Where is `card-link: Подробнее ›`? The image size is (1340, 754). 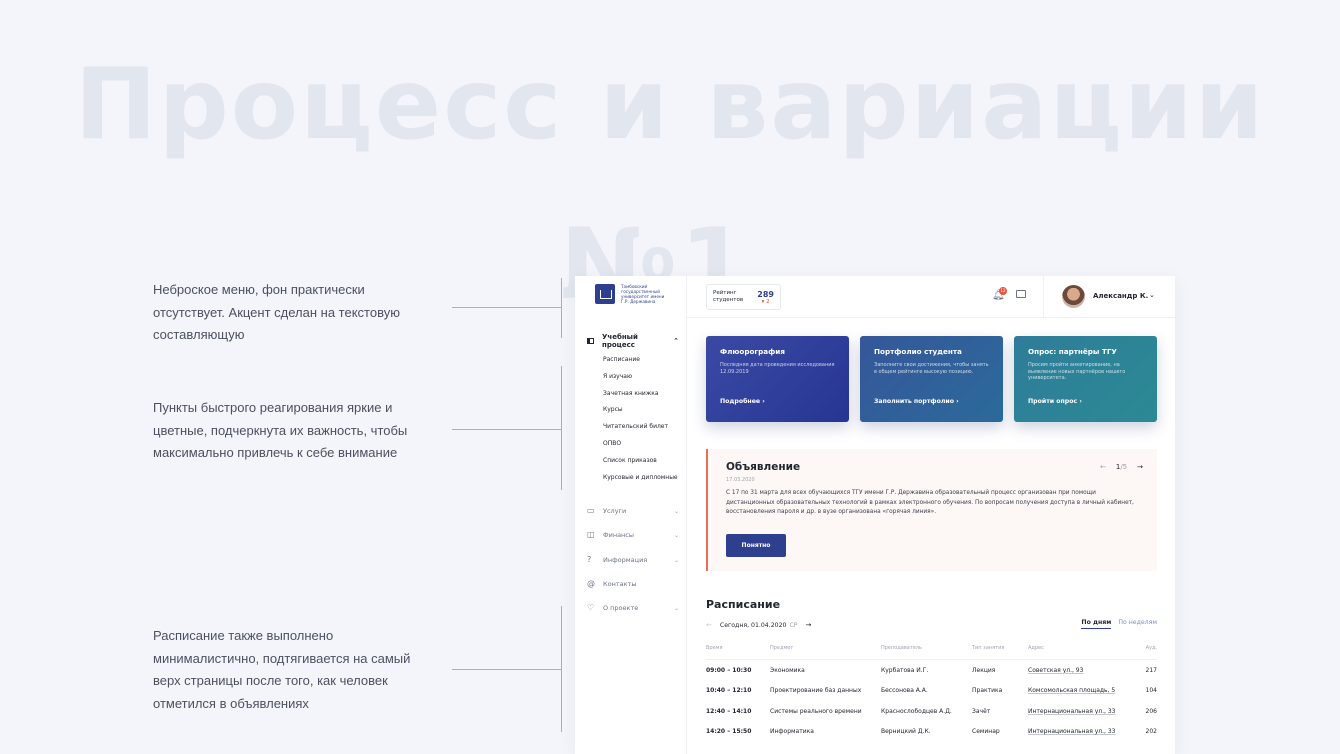
card-link: Подробнее › is located at coordinates (777, 401).